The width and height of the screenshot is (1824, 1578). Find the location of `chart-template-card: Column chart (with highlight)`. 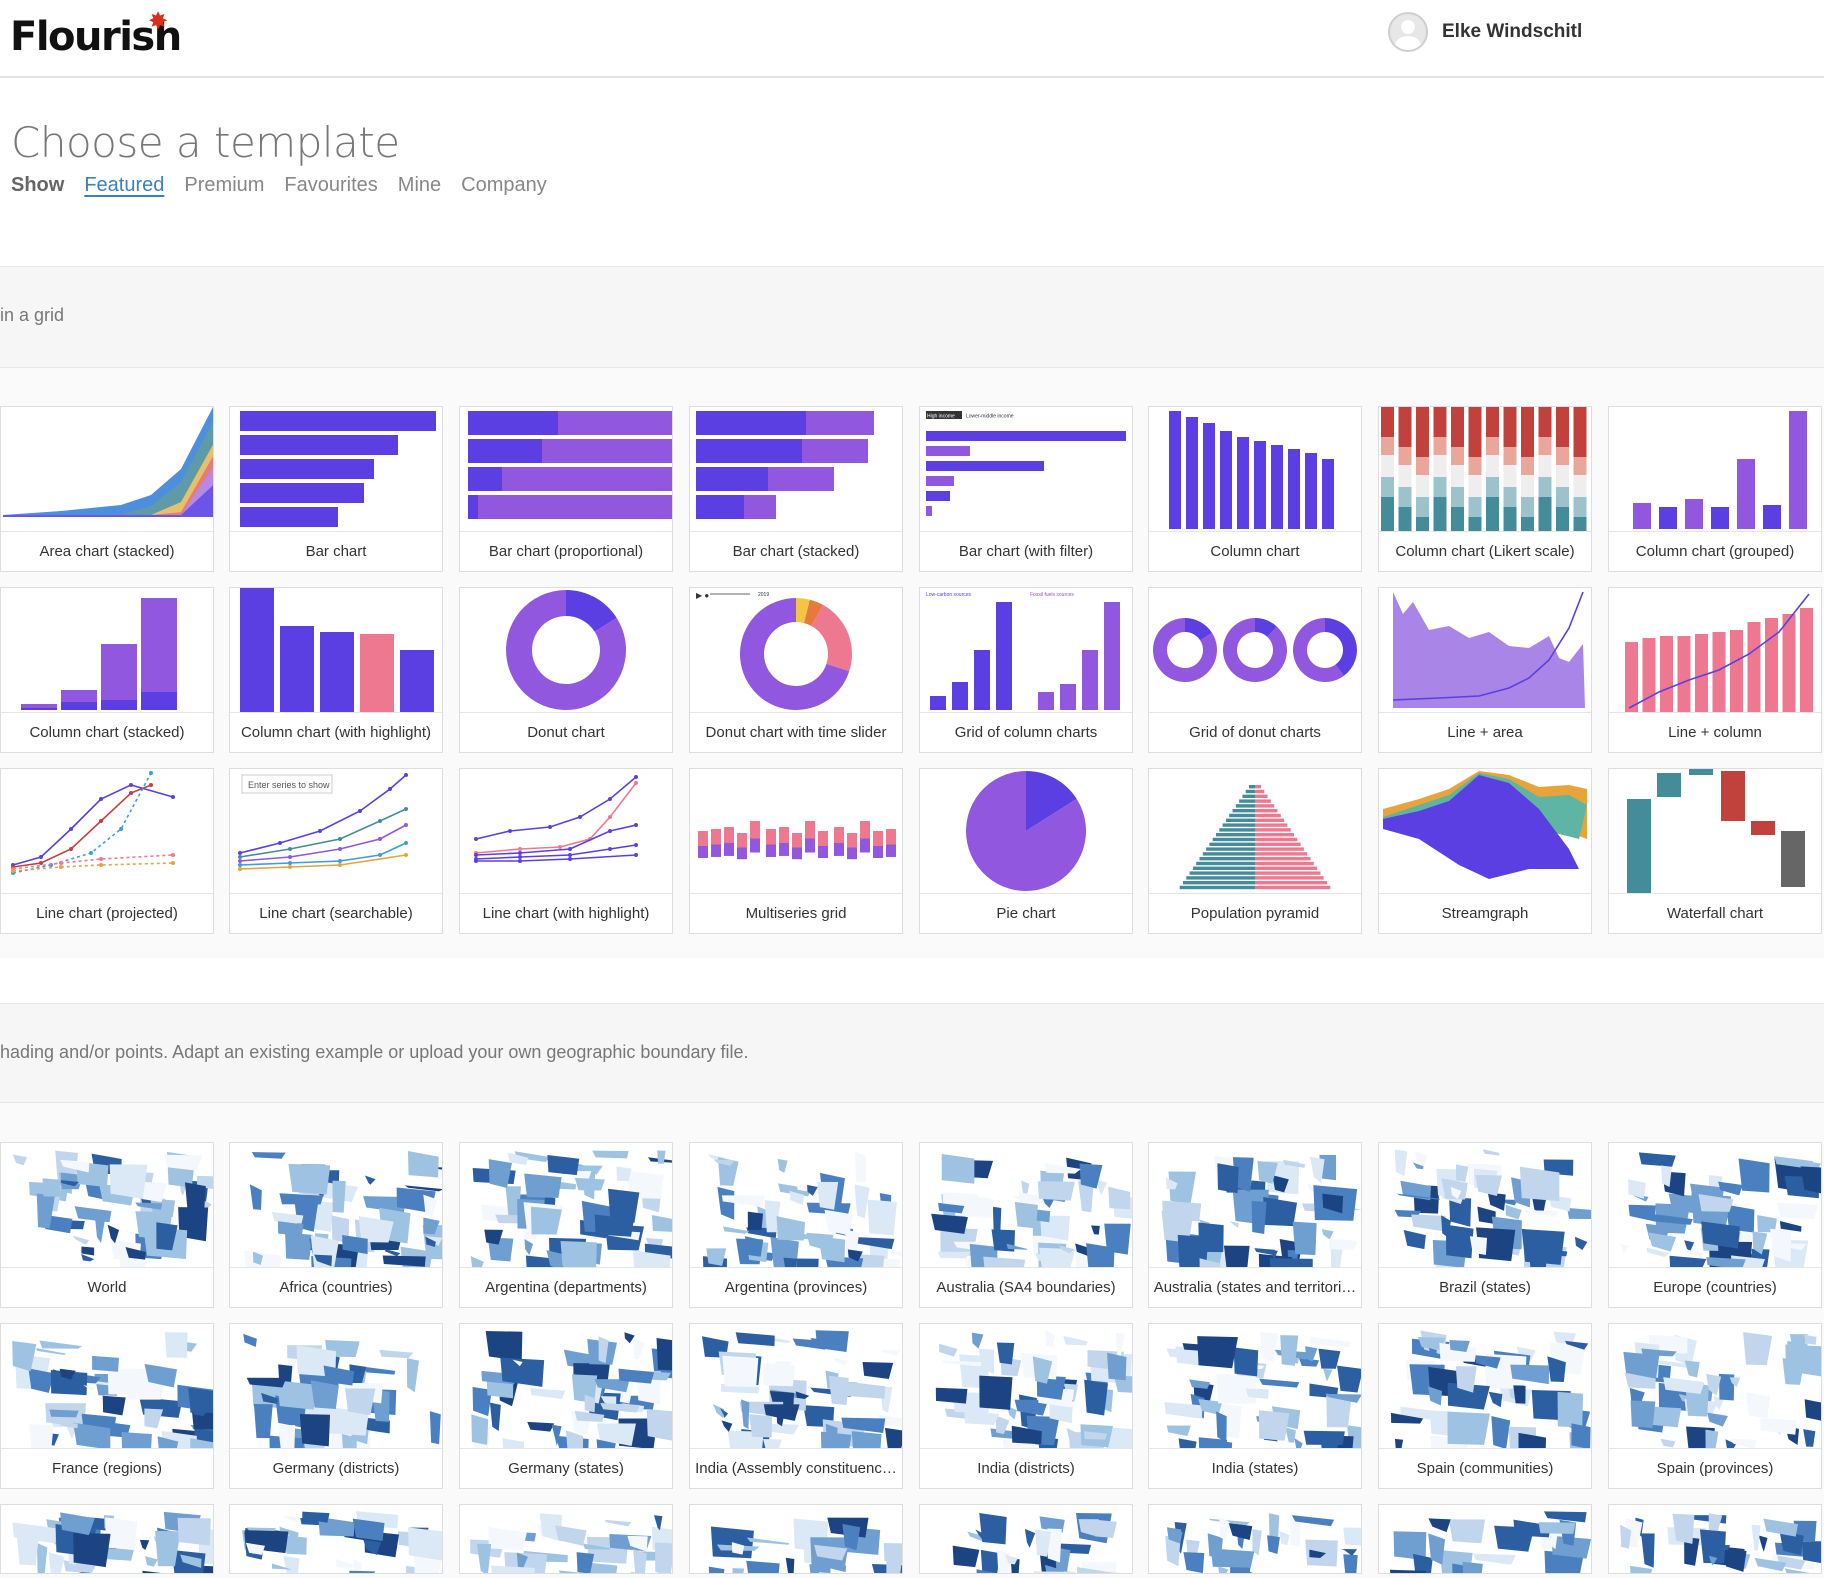

chart-template-card: Column chart (with highlight) is located at coordinates (336, 670).